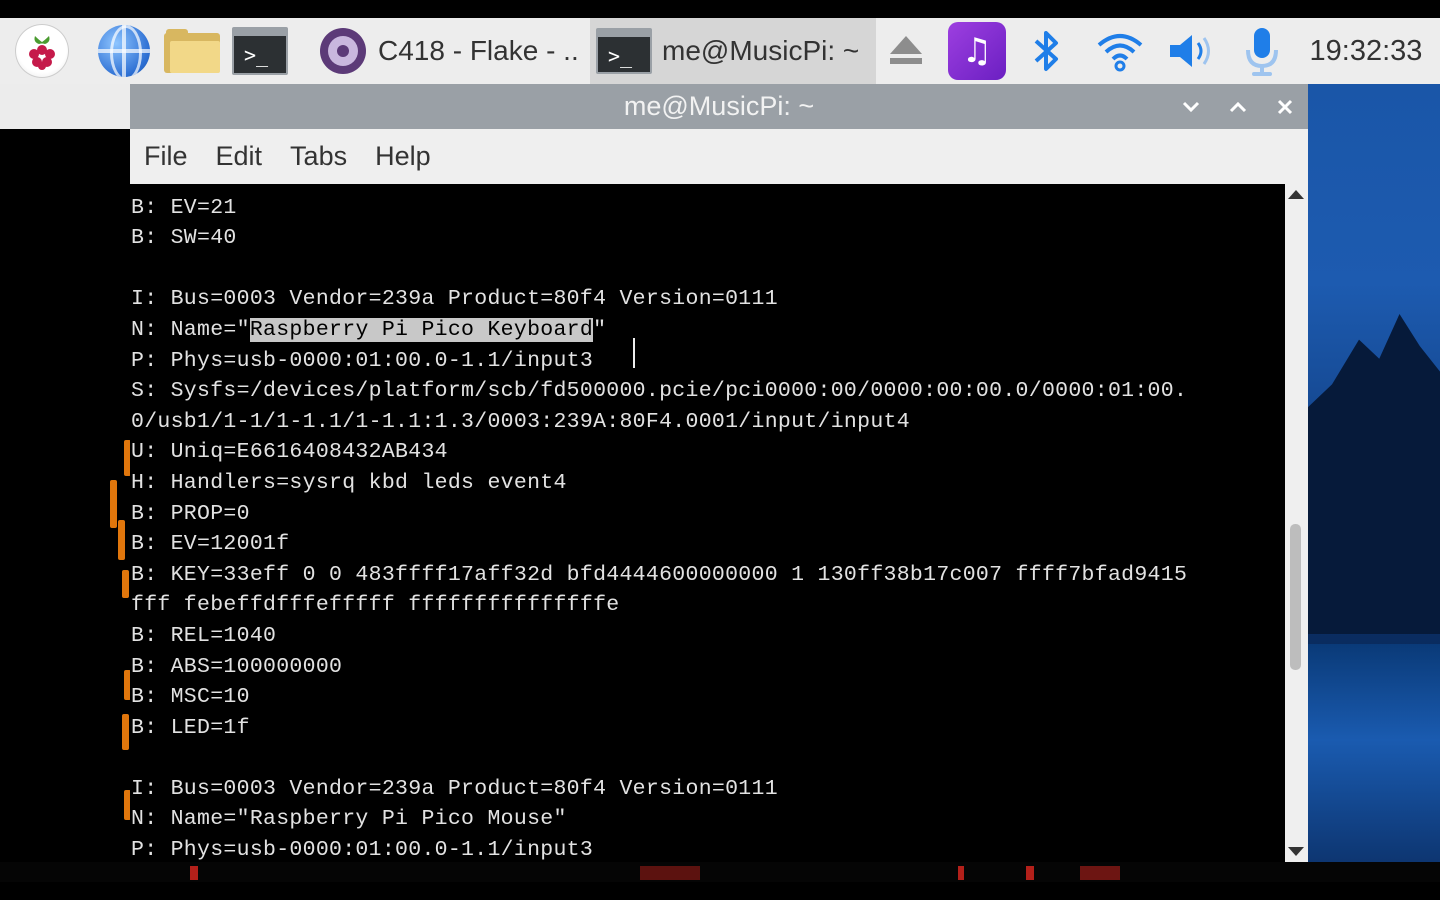 This screenshot has height=900, width=1440. I want to click on vertical-scrollbar, so click(1296, 523).